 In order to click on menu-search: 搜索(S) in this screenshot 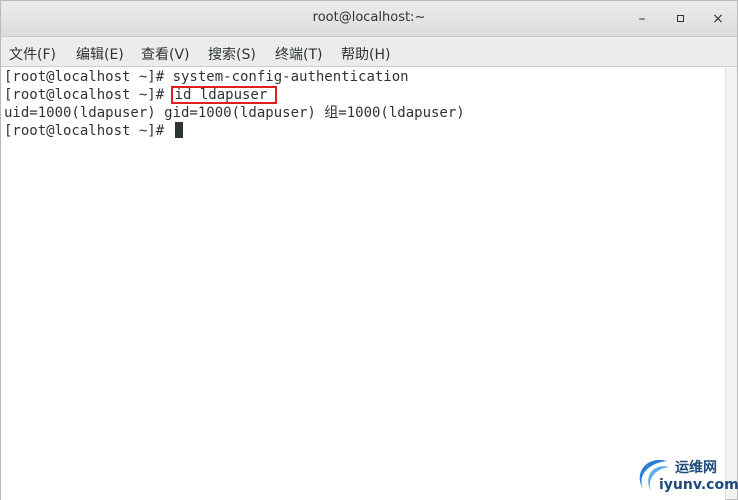, I will do `click(232, 54)`.